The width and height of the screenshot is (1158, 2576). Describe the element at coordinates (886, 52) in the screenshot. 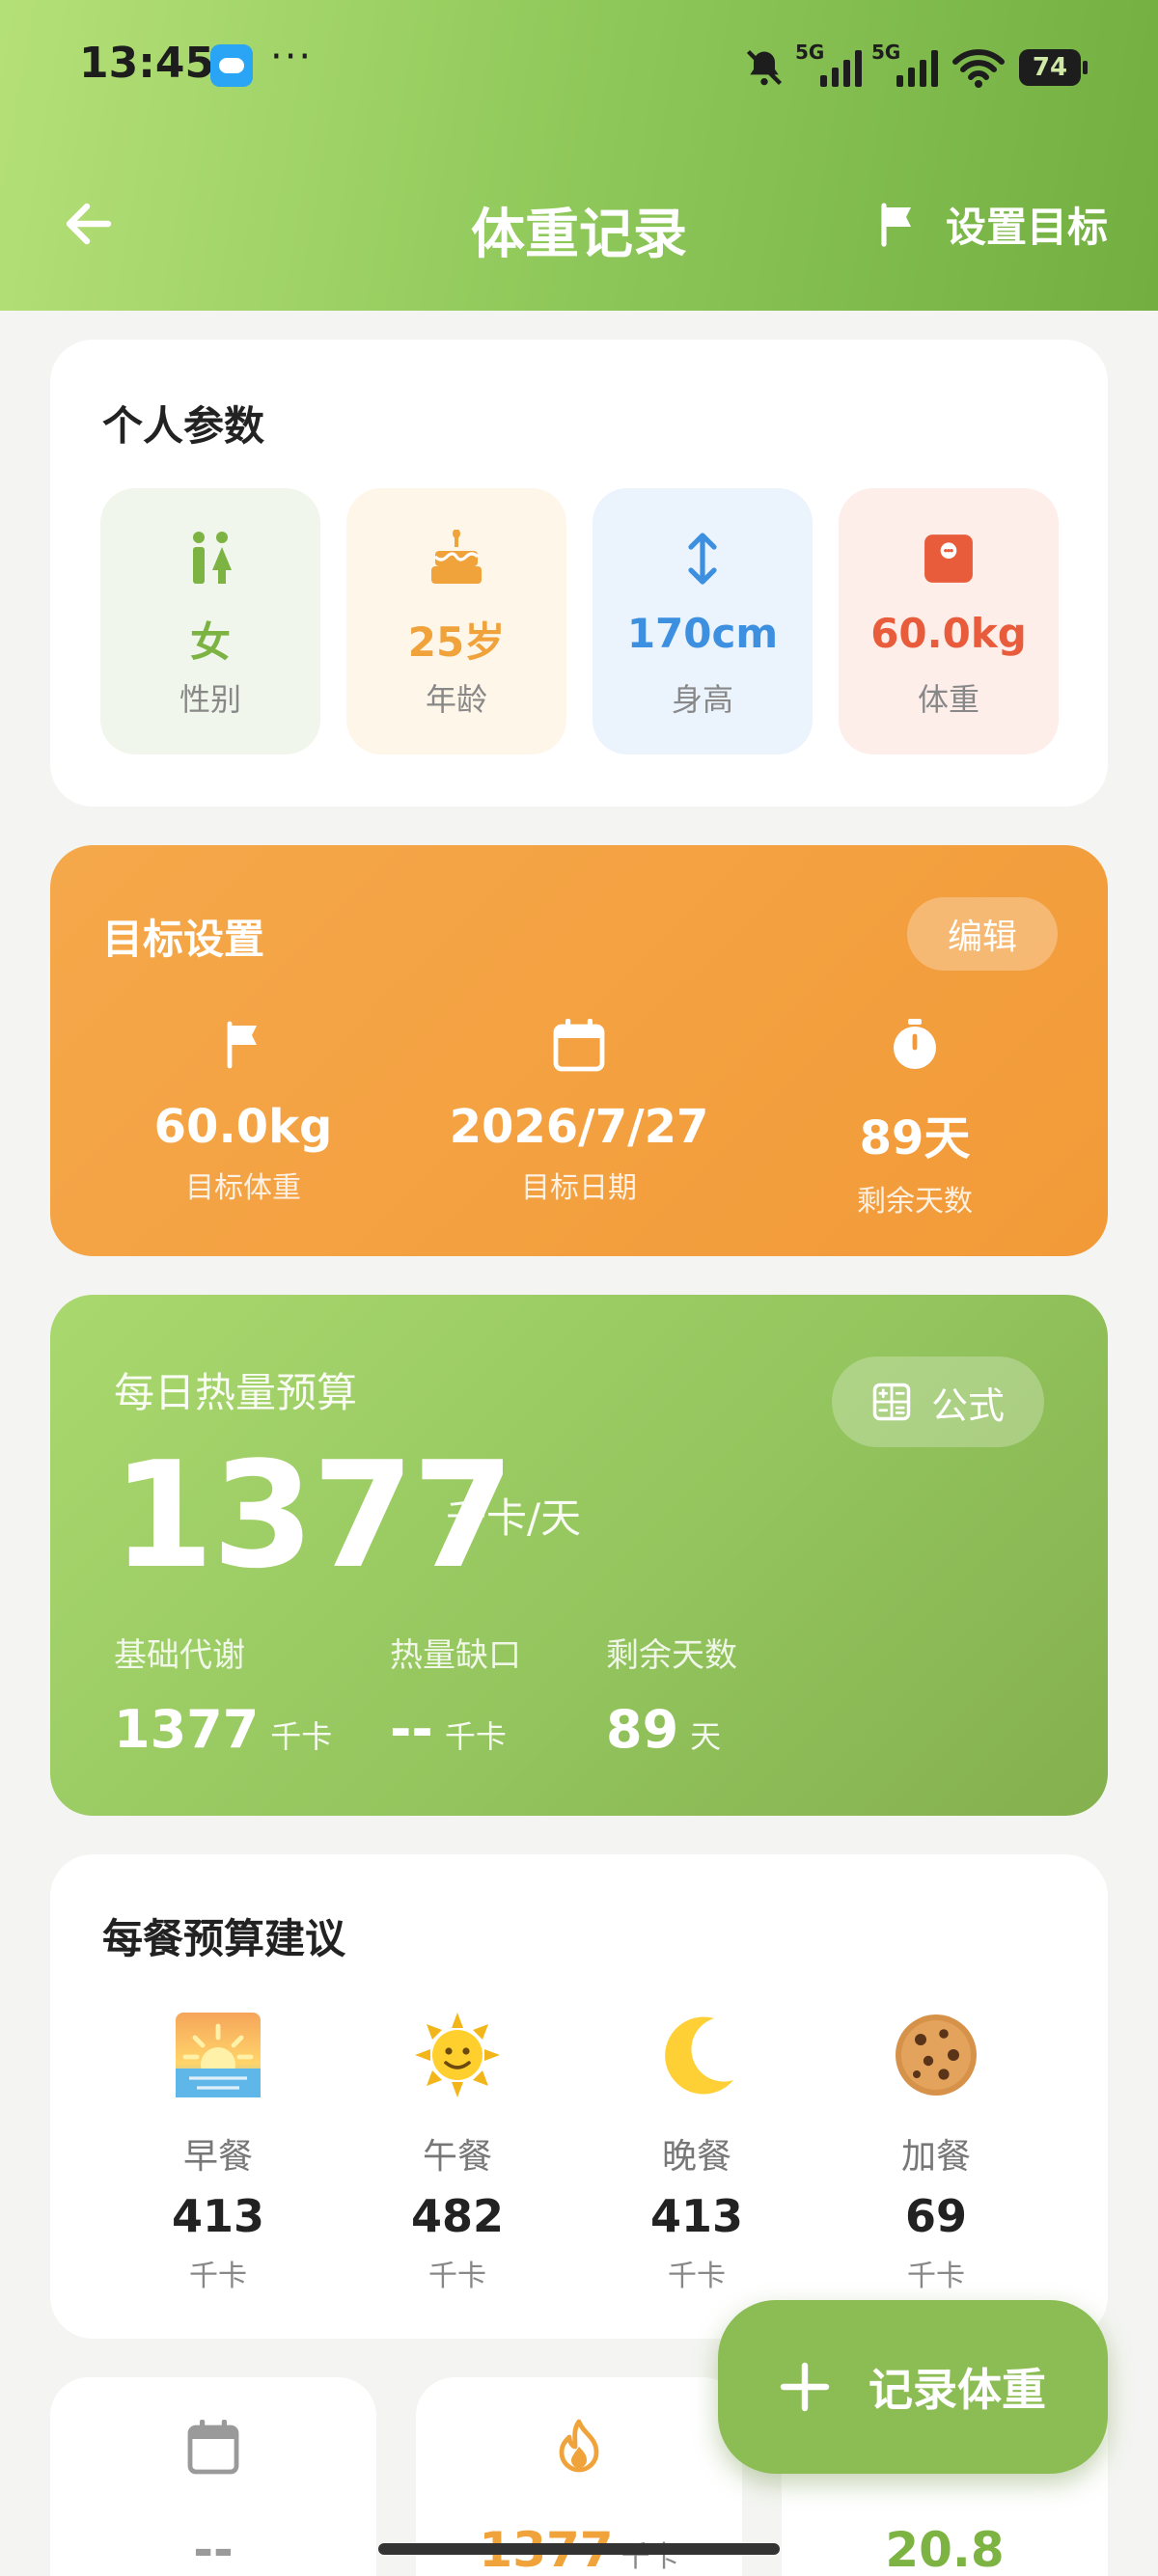

I see `signal-5g-tag-2: 5G` at that location.